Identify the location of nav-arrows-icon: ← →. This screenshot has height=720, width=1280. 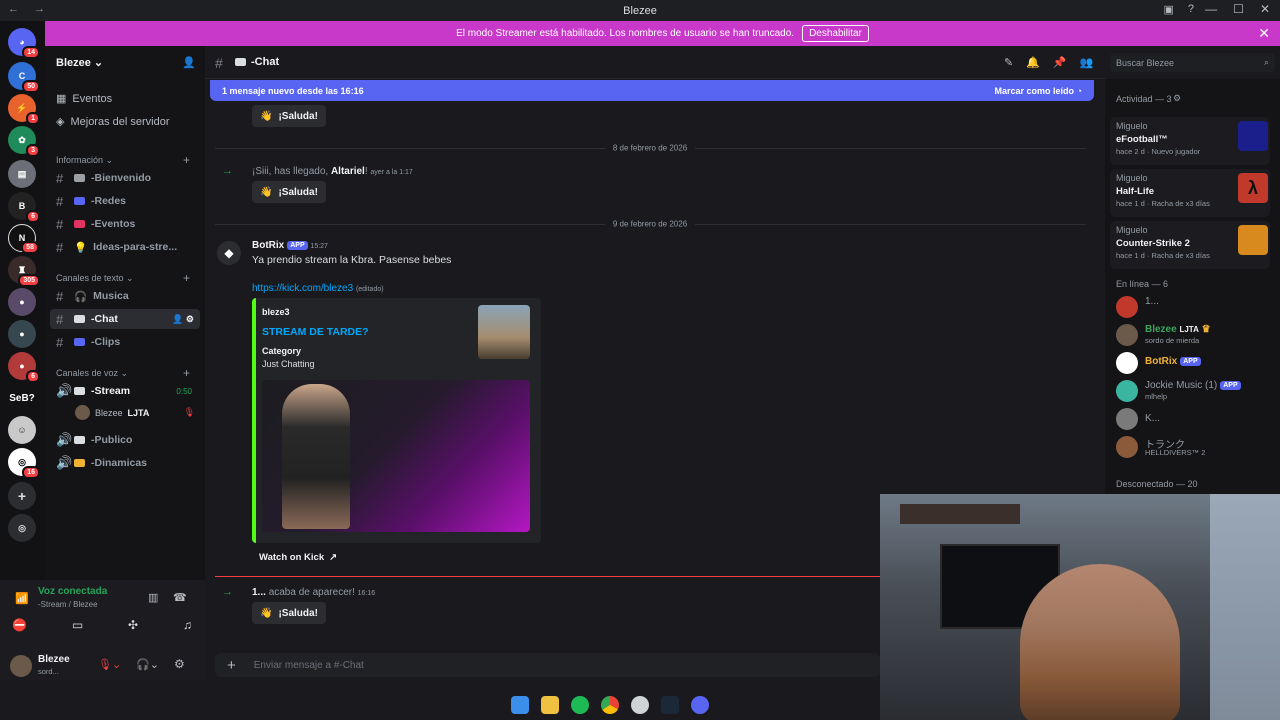
(29, 9).